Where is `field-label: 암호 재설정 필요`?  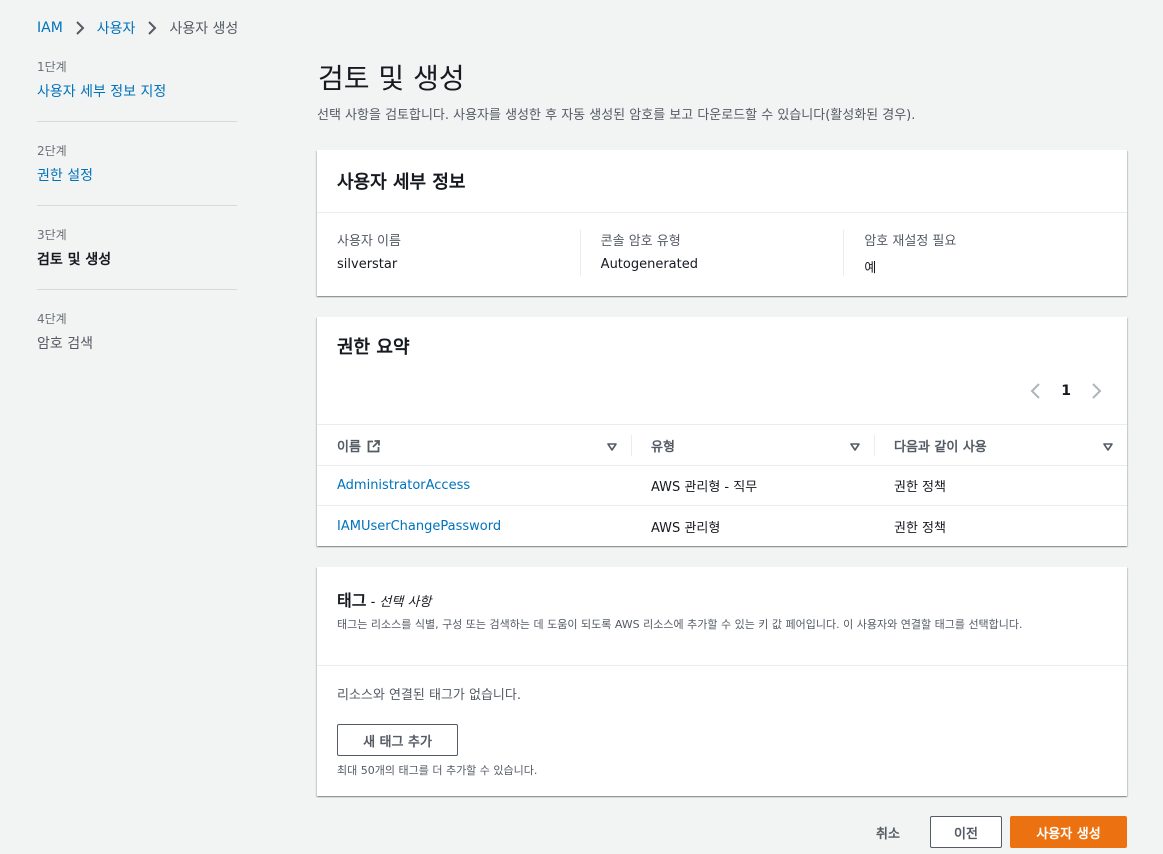
field-label: 암호 재설정 필요 is located at coordinates (910, 241).